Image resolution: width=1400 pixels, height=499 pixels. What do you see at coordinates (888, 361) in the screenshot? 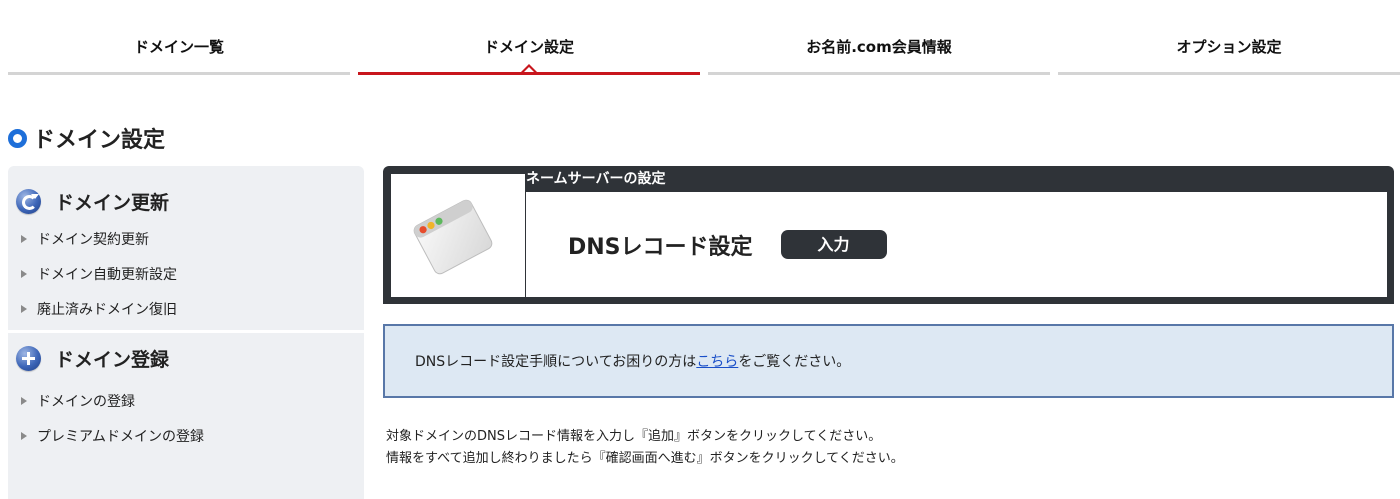
I see `help-info-box: DNSレコード設定手順についてお困りの方はこちらをご覧ください。` at bounding box center [888, 361].